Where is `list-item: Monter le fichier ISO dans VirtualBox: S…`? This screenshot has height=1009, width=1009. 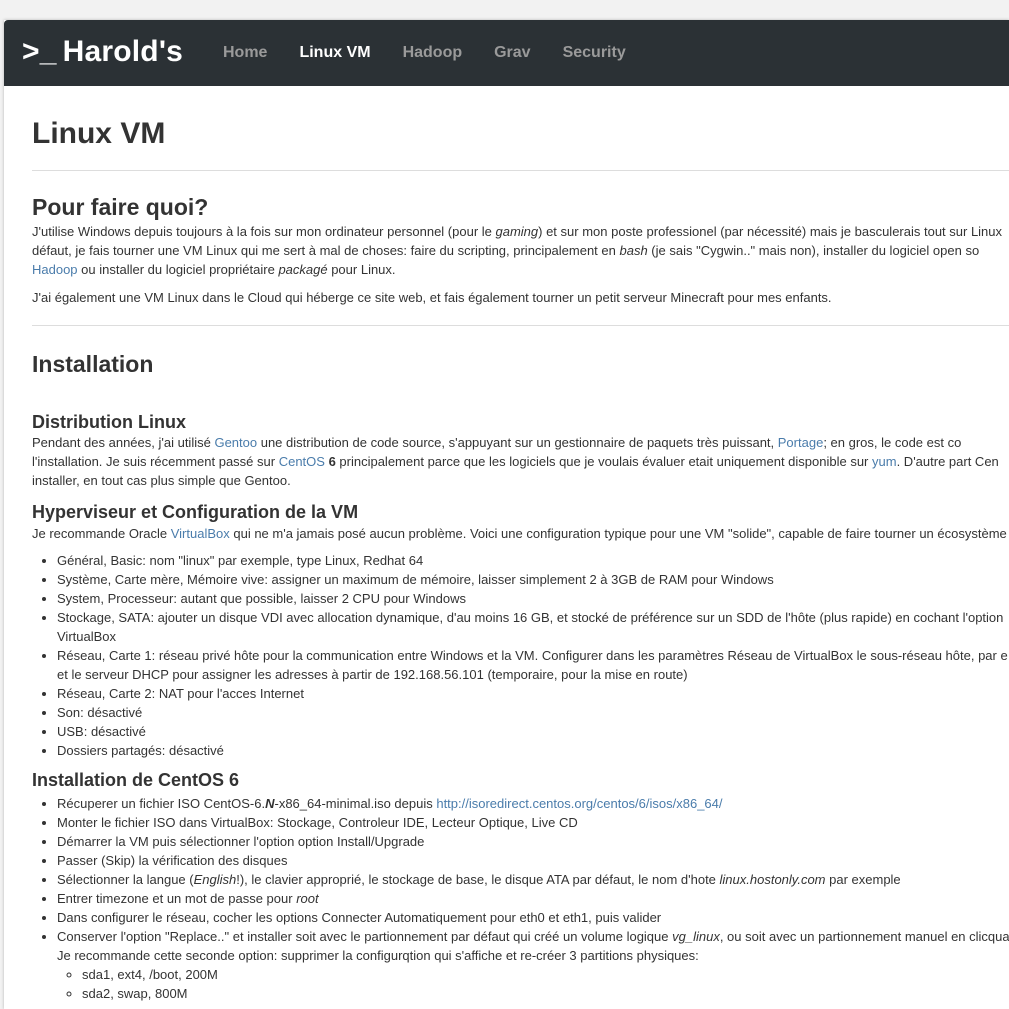
list-item: Monter le fichier ISO dans VirtualBox: S… is located at coordinates (533, 822).